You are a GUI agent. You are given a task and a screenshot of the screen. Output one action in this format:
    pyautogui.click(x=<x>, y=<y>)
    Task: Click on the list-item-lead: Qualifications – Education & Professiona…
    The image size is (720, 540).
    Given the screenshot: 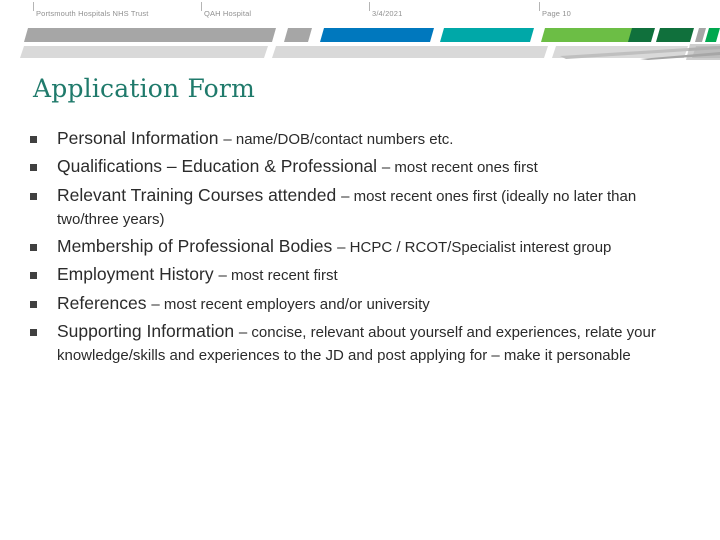 What is the action you would take?
    pyautogui.click(x=219, y=166)
    